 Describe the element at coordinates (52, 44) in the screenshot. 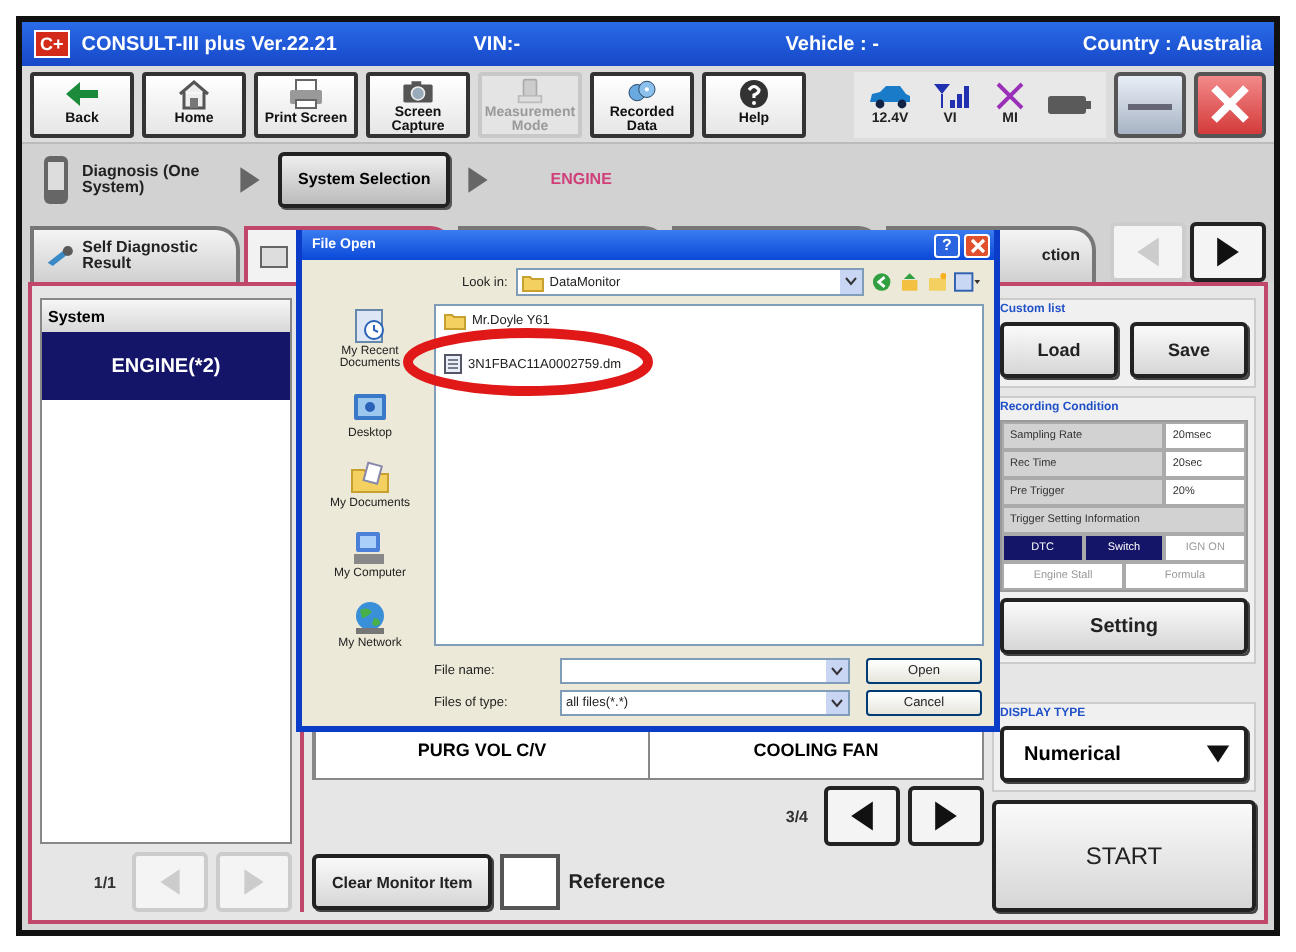

I see `app-logo: C+` at that location.